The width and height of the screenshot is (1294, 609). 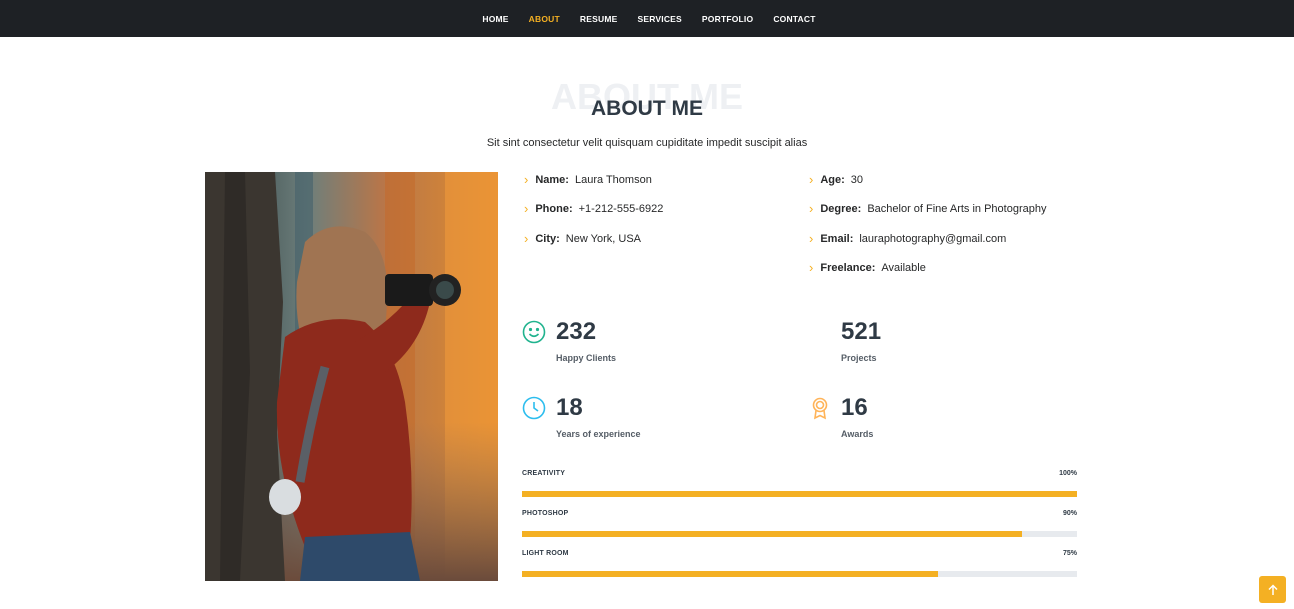 What do you see at coordinates (599, 19) in the screenshot?
I see `nav-resume: RESUME` at bounding box center [599, 19].